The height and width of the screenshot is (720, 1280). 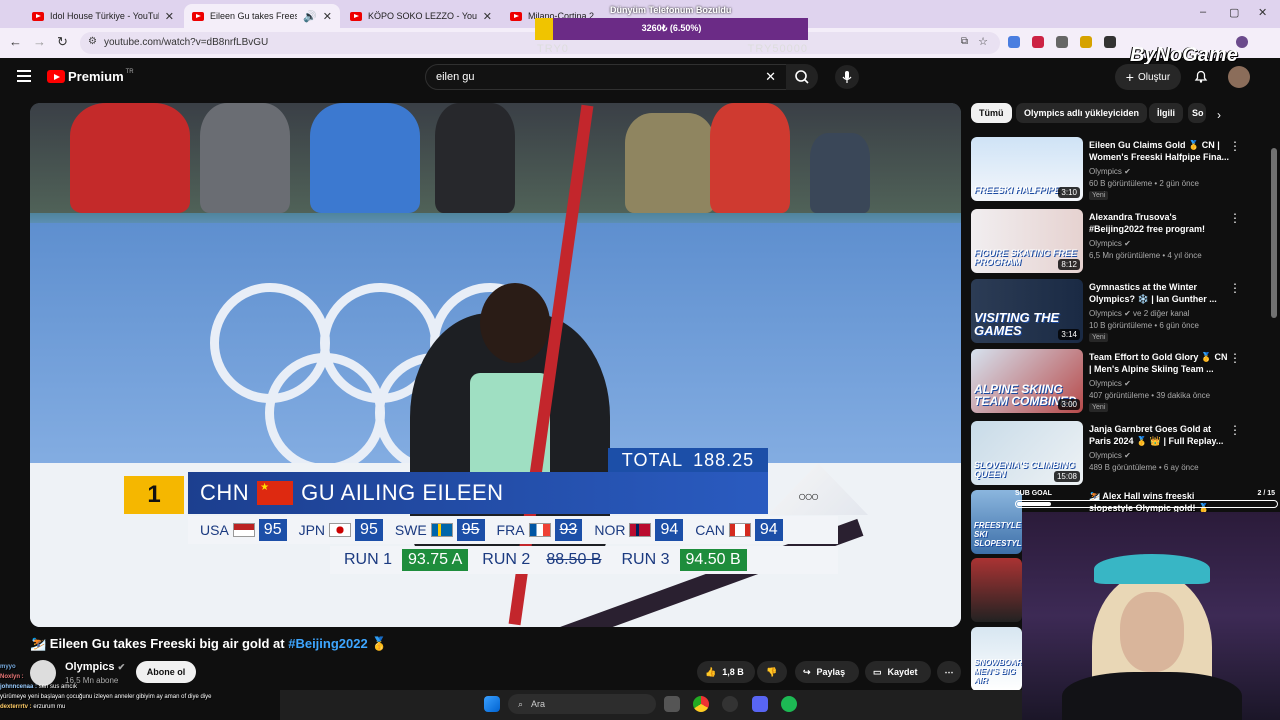 What do you see at coordinates (1203, 12) in the screenshot?
I see `minimize-button: –` at bounding box center [1203, 12].